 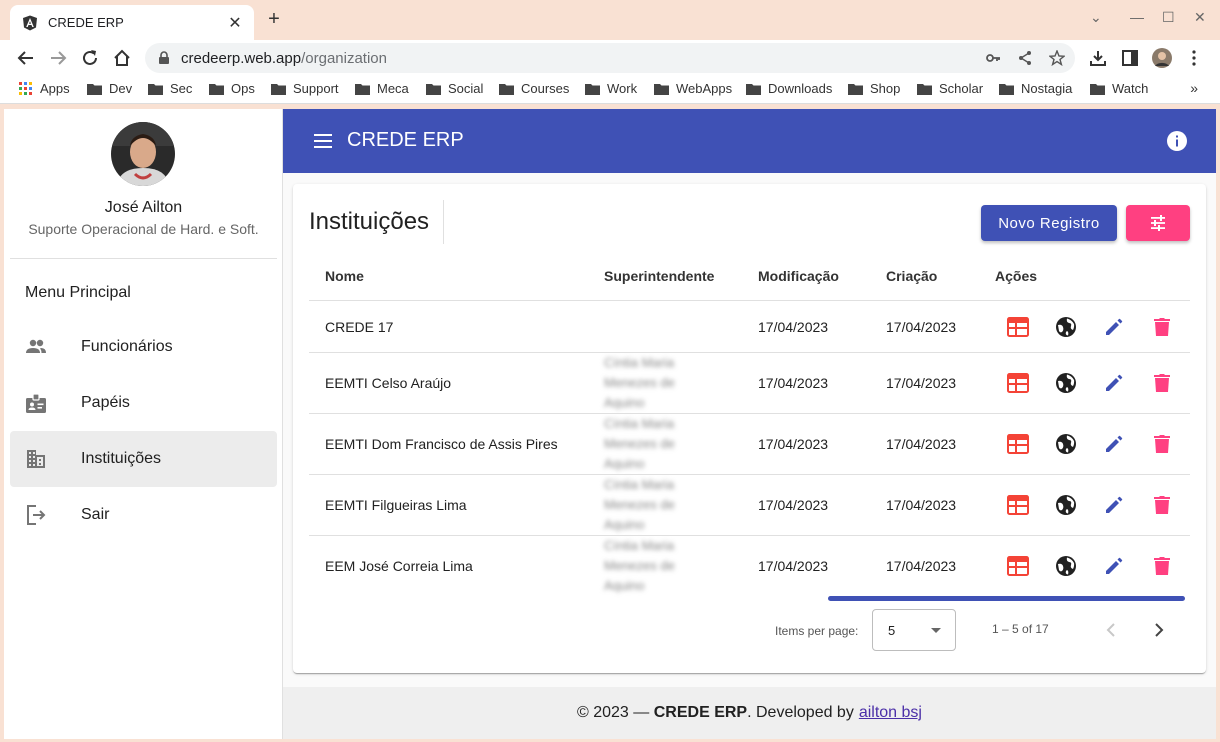 What do you see at coordinates (143, 154) in the screenshot?
I see `avatar` at bounding box center [143, 154].